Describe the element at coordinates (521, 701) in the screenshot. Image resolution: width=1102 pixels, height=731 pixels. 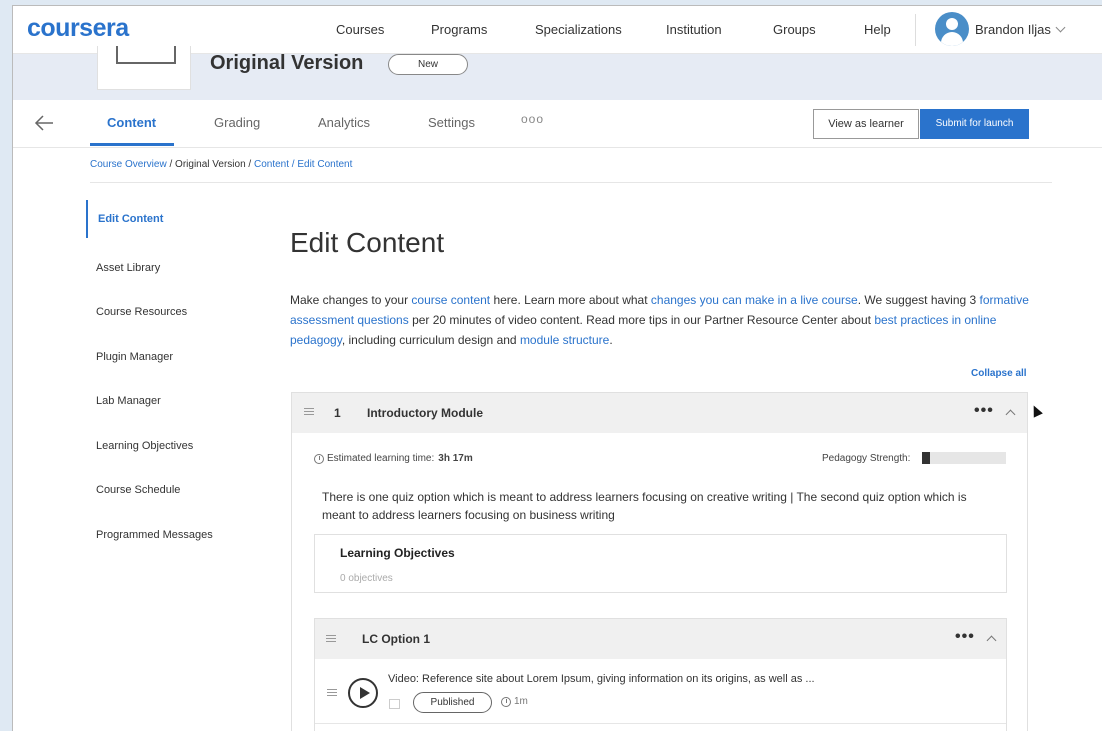
I see `duration-text: 1m` at that location.